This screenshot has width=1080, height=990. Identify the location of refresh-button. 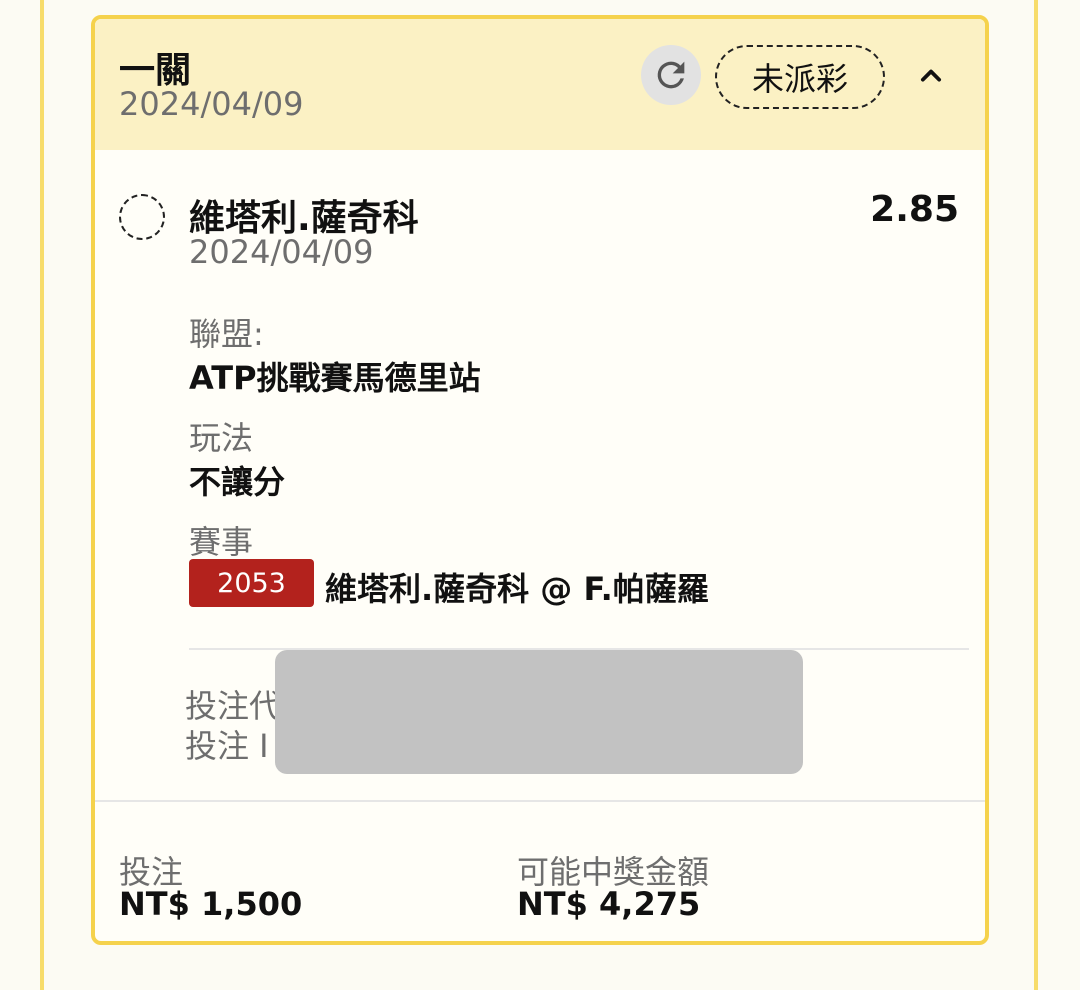
(671, 75).